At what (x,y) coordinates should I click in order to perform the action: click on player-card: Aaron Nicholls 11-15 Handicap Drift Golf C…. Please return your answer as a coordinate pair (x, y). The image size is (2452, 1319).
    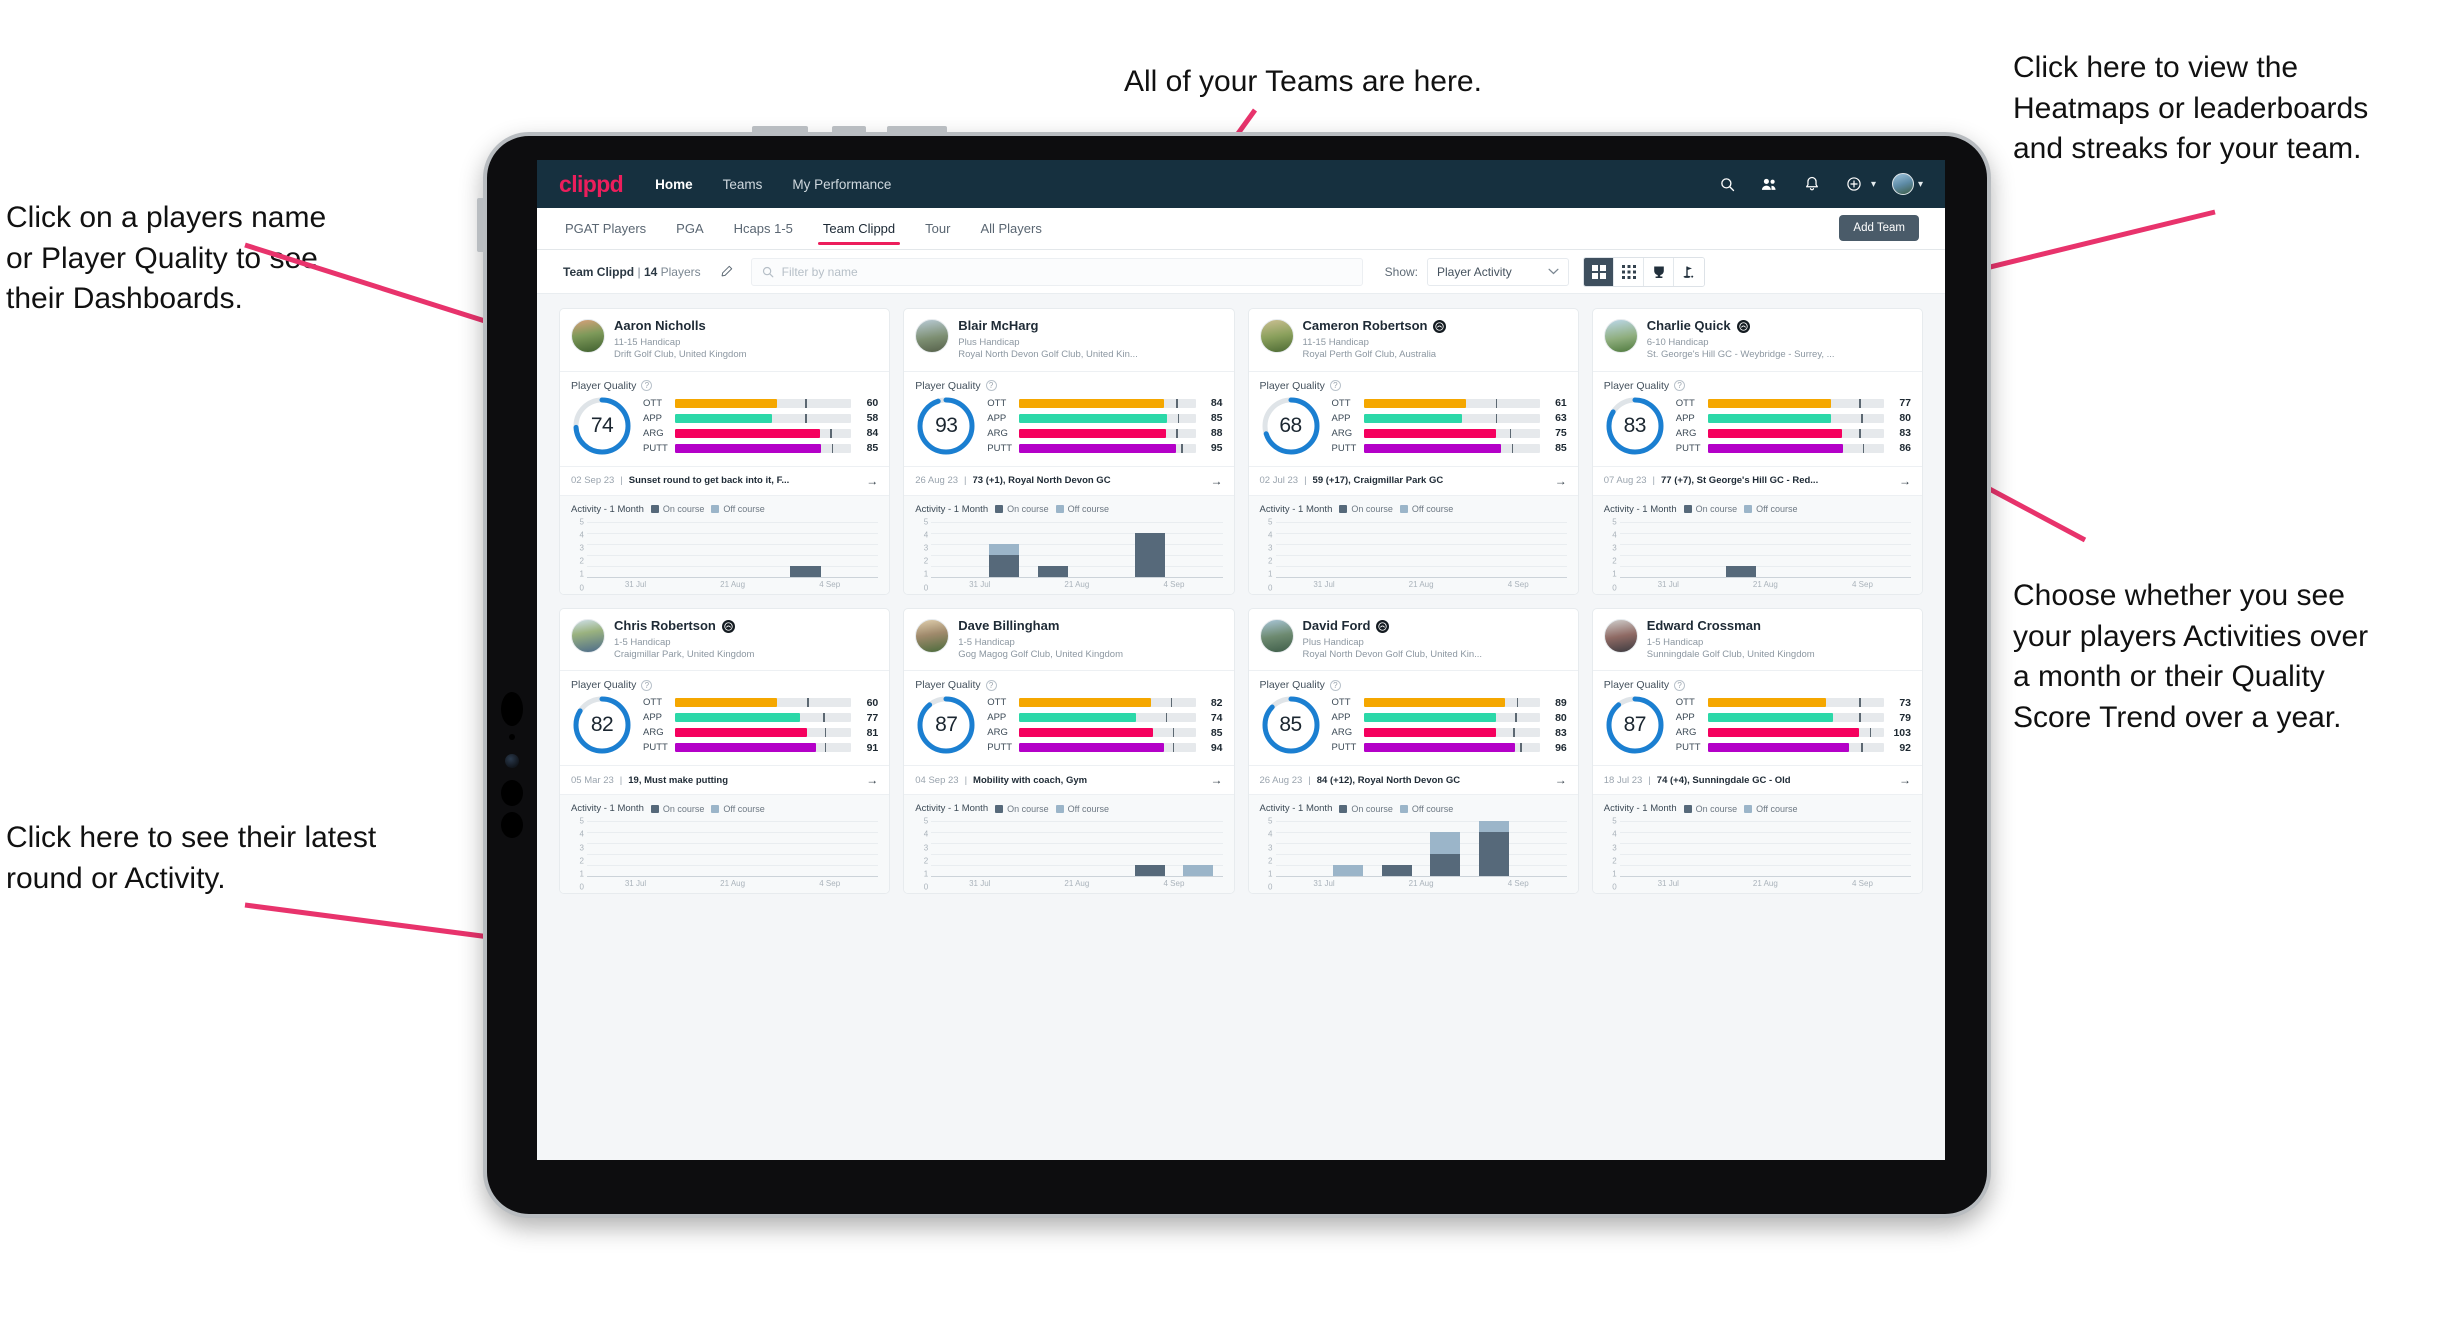
    Looking at the image, I should click on (725, 451).